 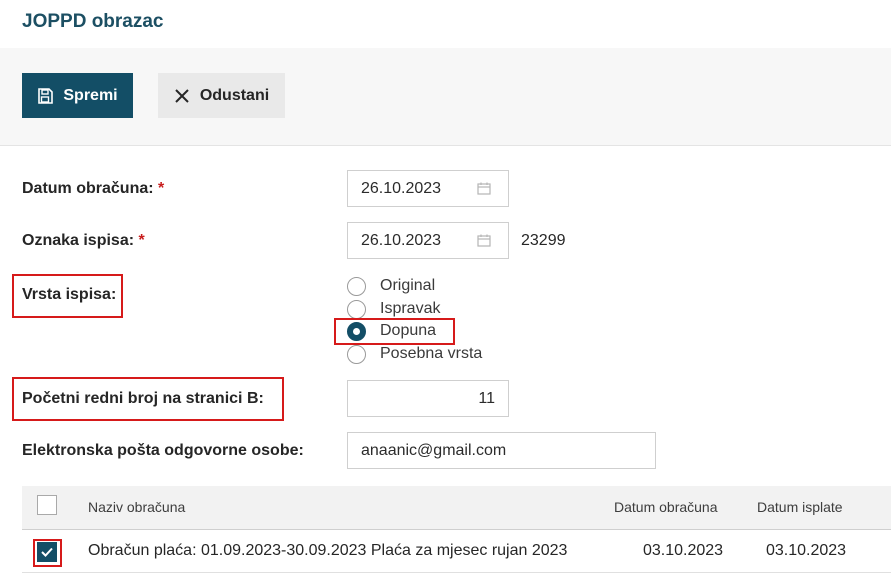 What do you see at coordinates (88, 188) in the screenshot?
I see `datum-obracuna-label-text: Datum obračuna:` at bounding box center [88, 188].